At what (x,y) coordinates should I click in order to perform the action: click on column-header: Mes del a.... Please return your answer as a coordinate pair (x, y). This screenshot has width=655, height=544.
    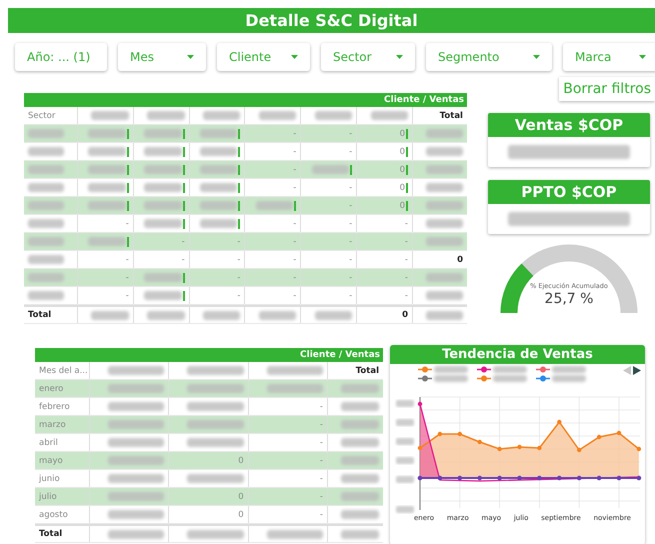
    Looking at the image, I should click on (63, 371).